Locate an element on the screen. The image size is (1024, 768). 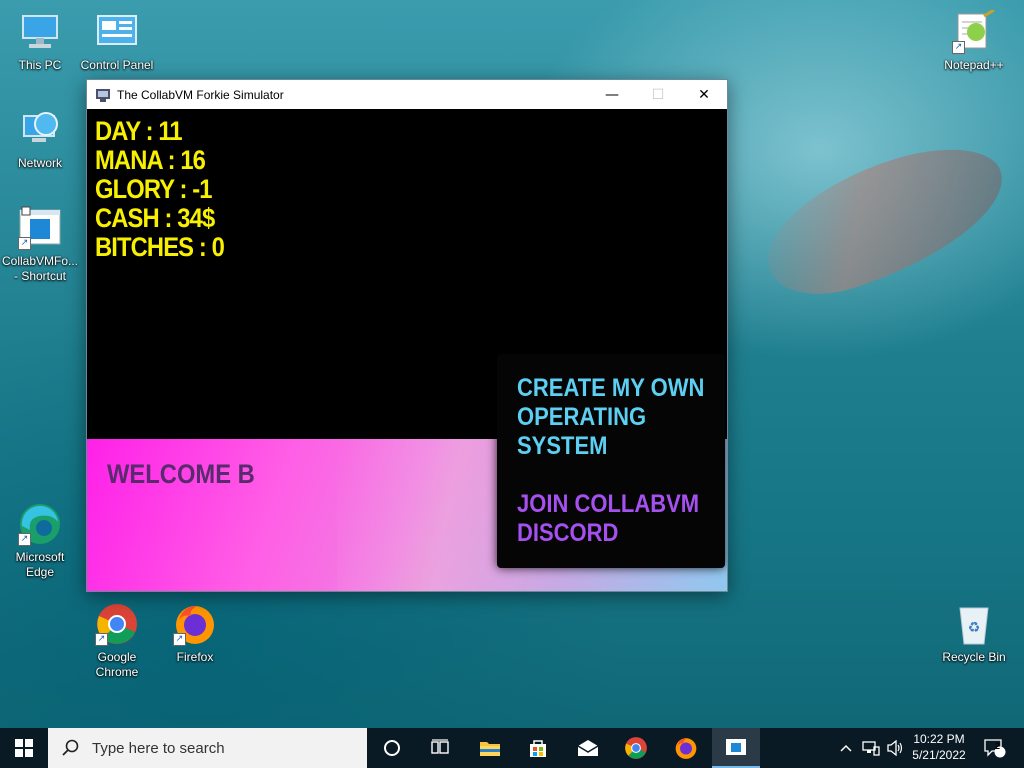
app-window-icon is located at coordinates (103, 95).